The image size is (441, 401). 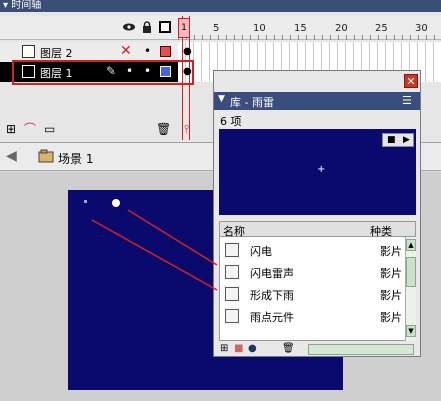 I want to click on item-name: 闪电, so click(x=261, y=251).